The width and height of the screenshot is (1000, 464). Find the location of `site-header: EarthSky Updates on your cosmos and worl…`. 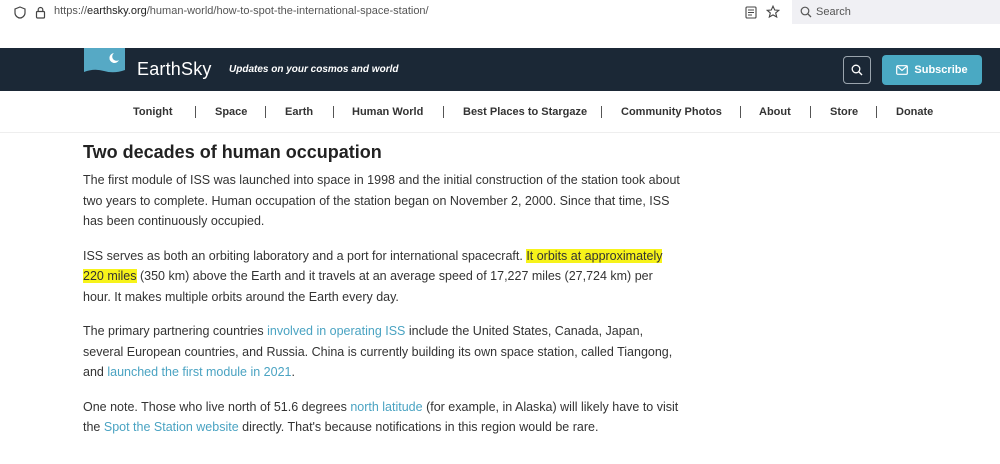

site-header: EarthSky Updates on your cosmos and worl… is located at coordinates (500, 69).